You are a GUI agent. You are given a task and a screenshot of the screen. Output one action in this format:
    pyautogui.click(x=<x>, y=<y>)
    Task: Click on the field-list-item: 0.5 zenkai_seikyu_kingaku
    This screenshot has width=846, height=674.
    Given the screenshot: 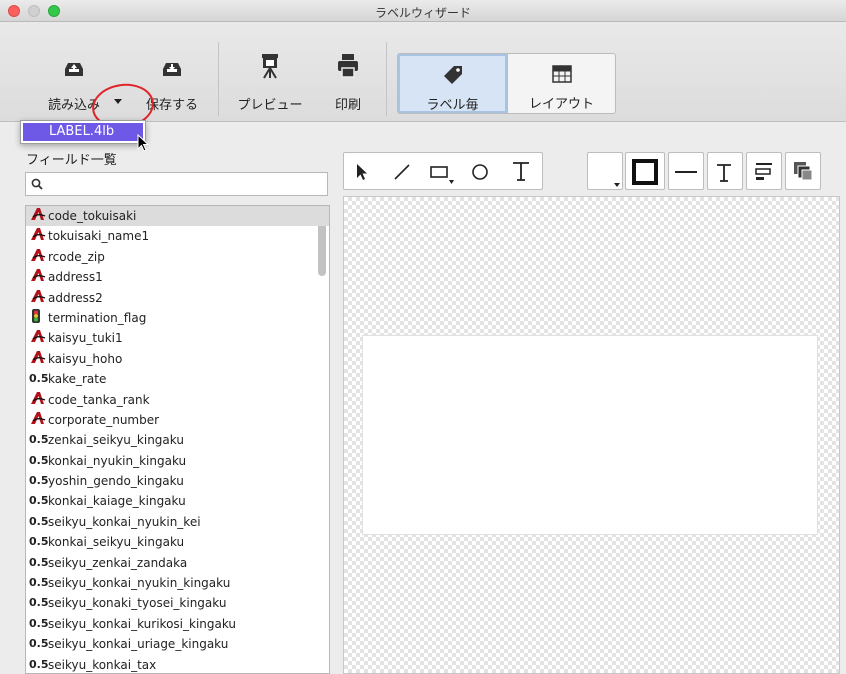 What is the action you would take?
    pyautogui.click(x=177, y=440)
    